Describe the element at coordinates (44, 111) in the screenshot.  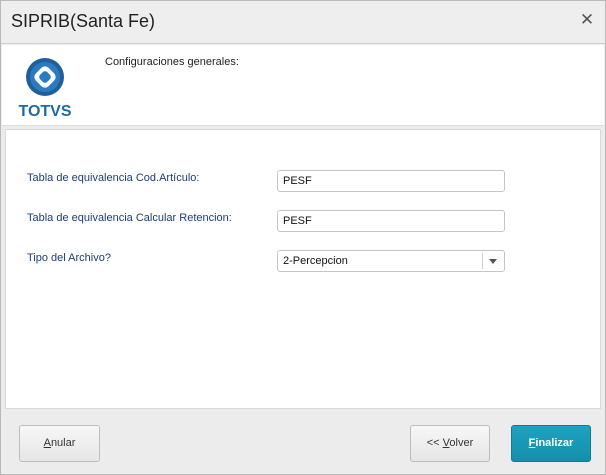
I see `logo-text: TOTVS` at that location.